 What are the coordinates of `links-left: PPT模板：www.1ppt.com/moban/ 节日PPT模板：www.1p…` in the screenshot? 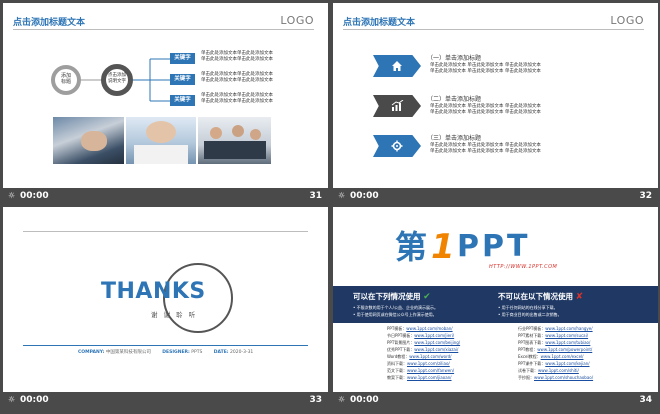 It's located at (423, 353).